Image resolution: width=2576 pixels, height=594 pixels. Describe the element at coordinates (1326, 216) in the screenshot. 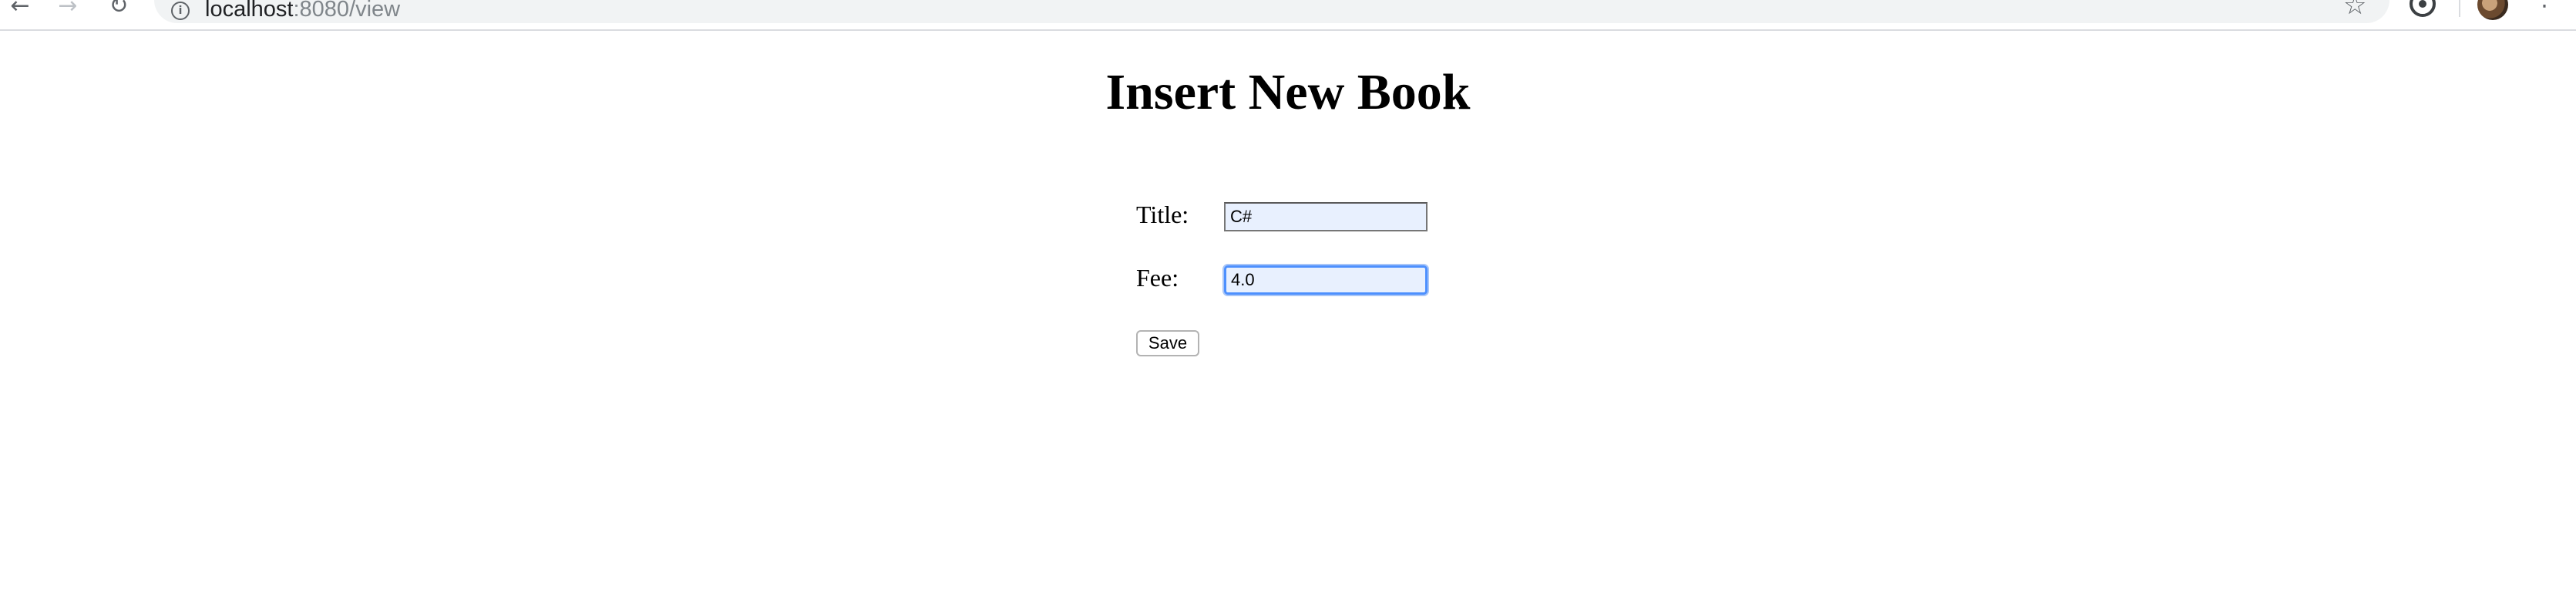

I see `title-input` at that location.